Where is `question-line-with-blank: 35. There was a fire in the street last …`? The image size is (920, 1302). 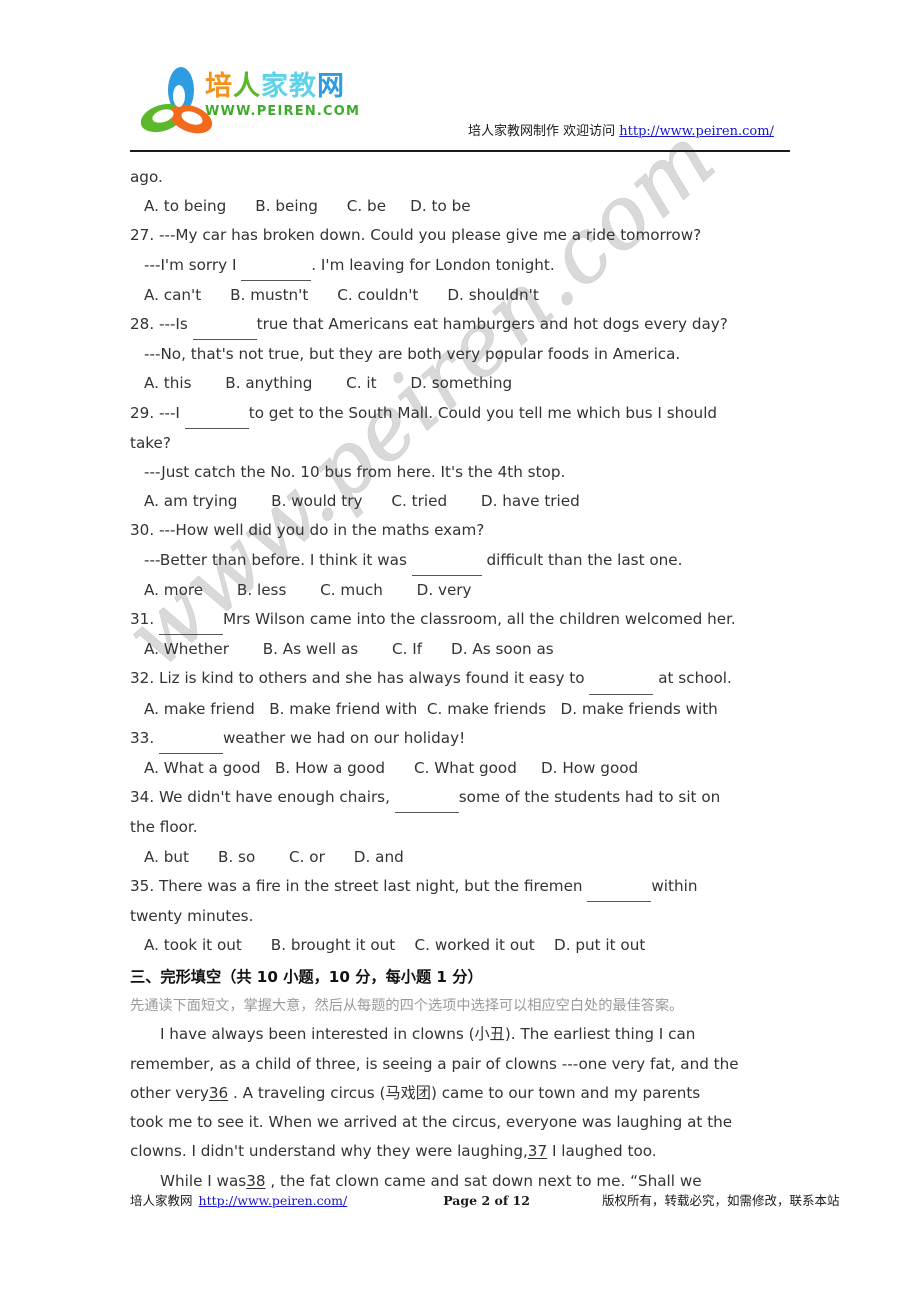 question-line-with-blank: 35. There was a fire in the street last … is located at coordinates (462, 887).